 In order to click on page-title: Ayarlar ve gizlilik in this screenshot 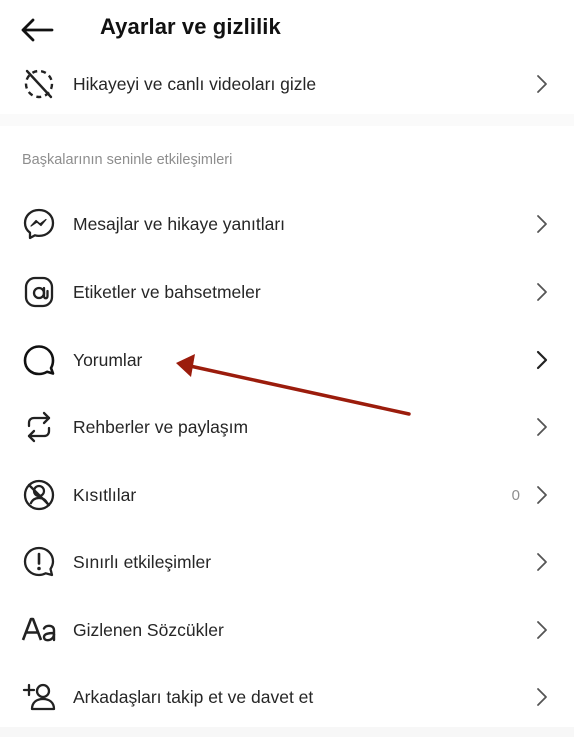, I will do `click(190, 26)`.